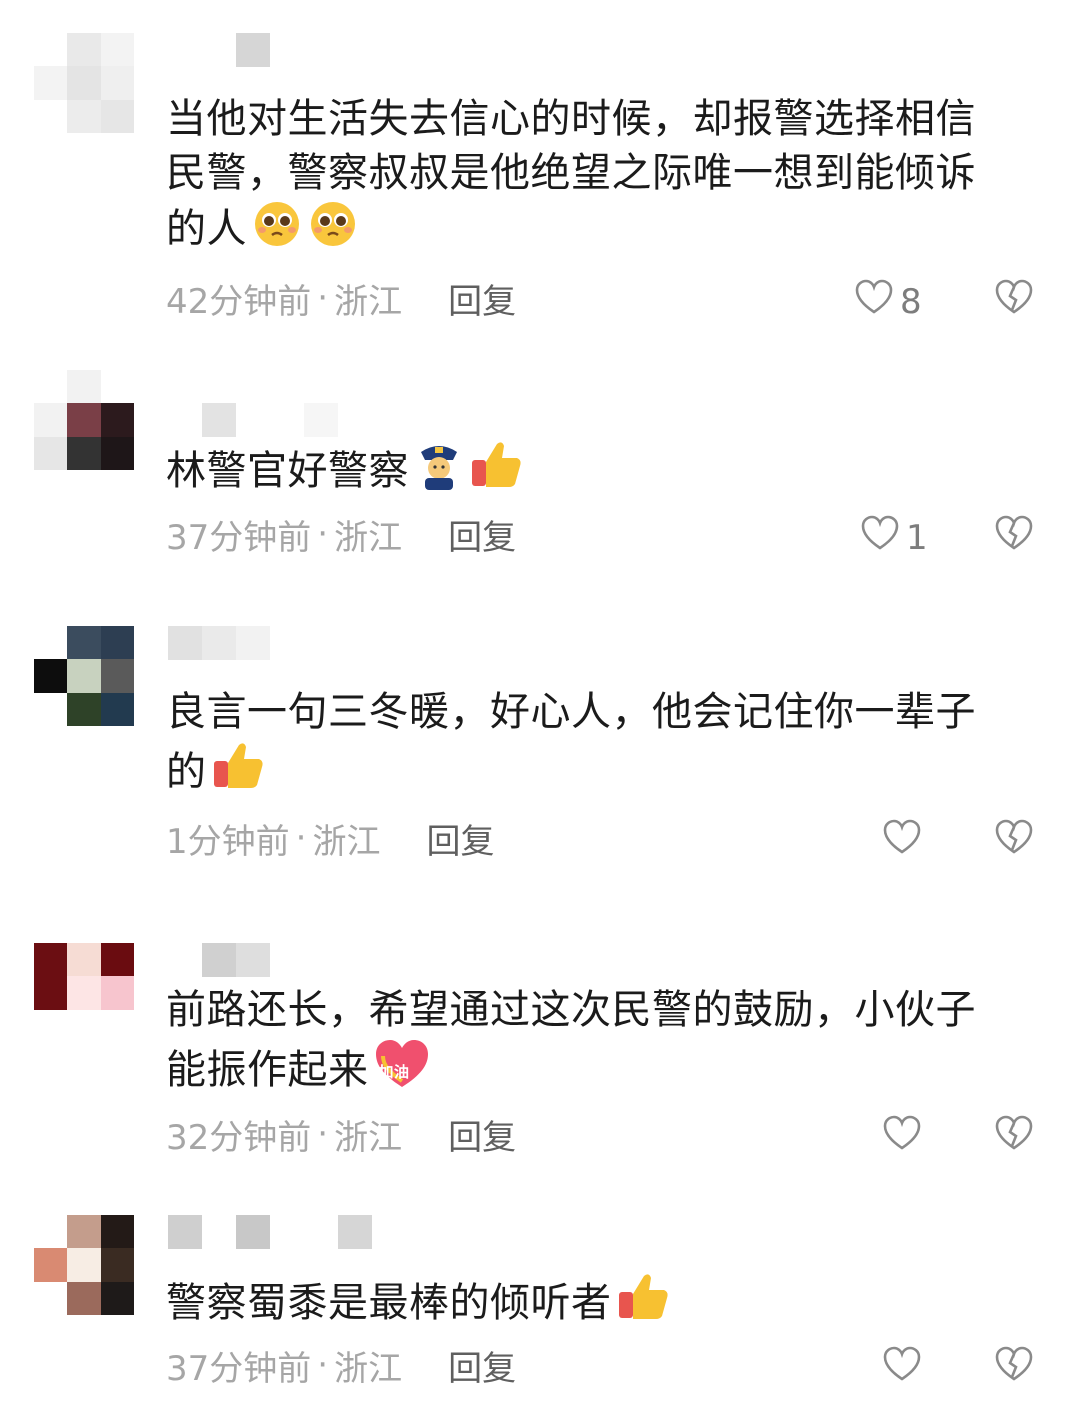 The height and width of the screenshot is (1408, 1080). What do you see at coordinates (571, 1040) in the screenshot?
I see `comment-text-content: 前路还长，希望通过这次民警的鼓励，小伙子能振作起来` at bounding box center [571, 1040].